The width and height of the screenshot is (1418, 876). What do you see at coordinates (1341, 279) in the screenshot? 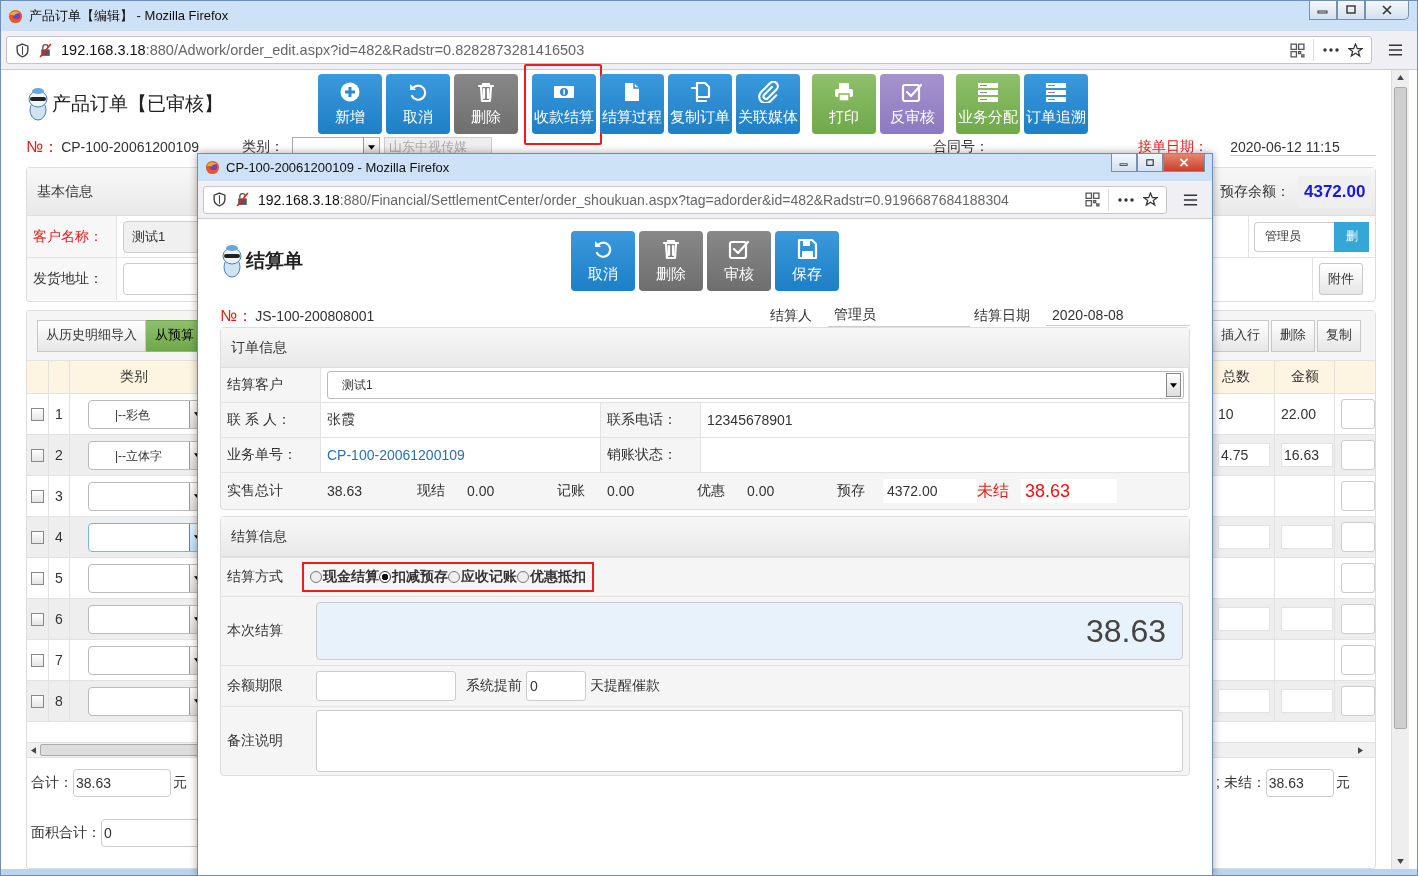
I see `attachment-button: 附件` at bounding box center [1341, 279].